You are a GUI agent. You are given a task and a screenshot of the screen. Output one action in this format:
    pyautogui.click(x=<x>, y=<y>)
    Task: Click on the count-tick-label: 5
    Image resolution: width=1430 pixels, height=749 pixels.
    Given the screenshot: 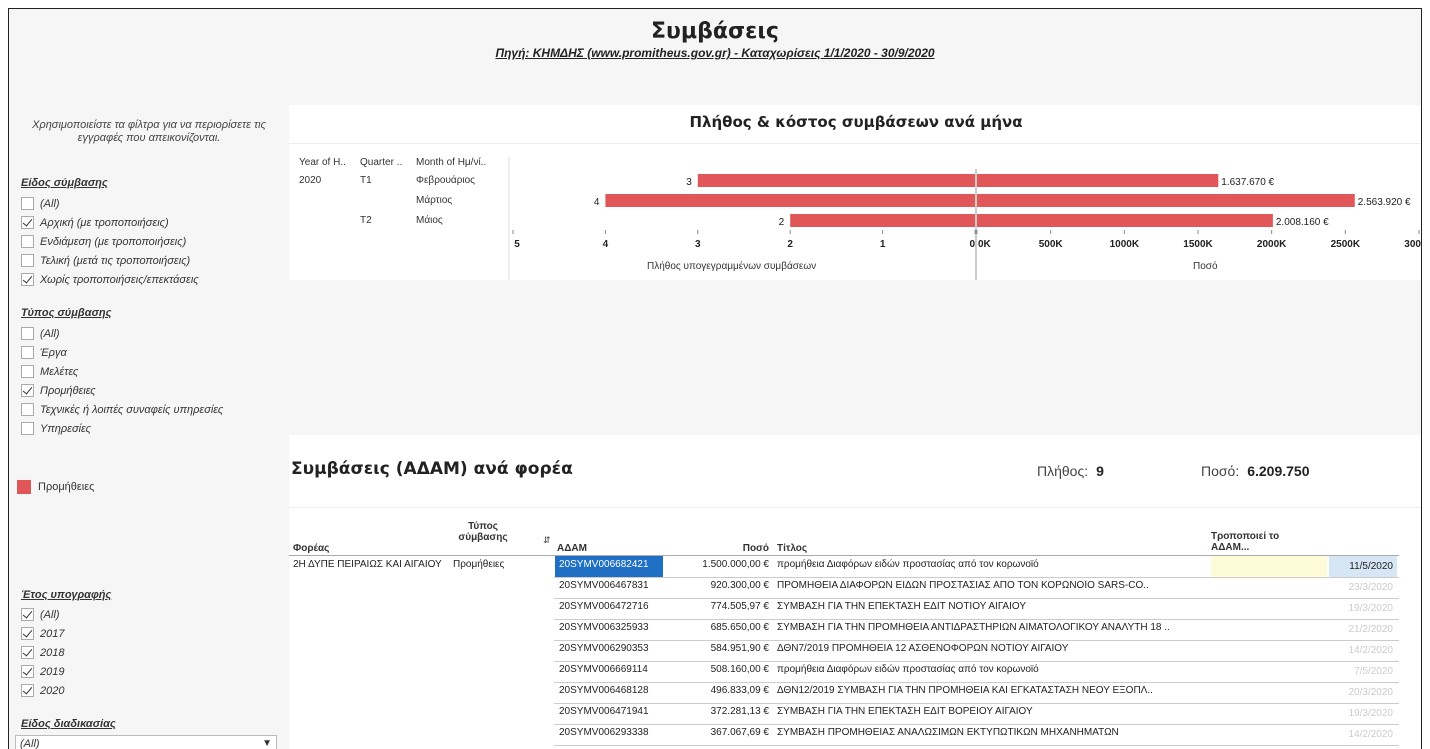 What is the action you would take?
    pyautogui.click(x=517, y=244)
    